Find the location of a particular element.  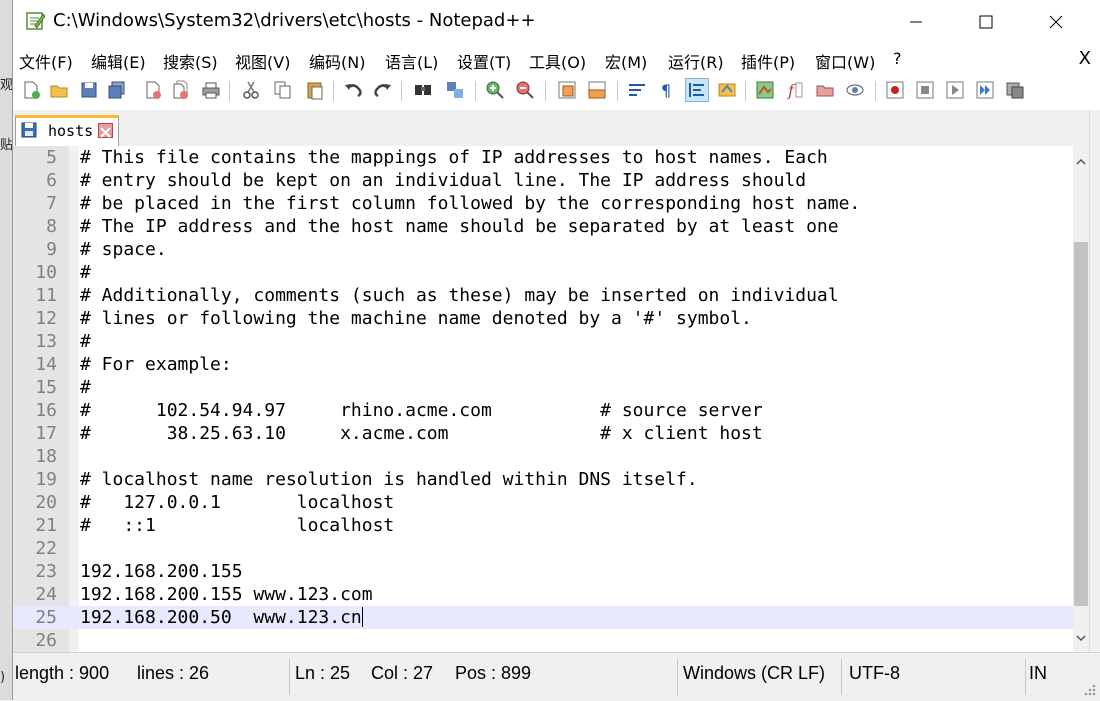

code-line: 9 # space. is located at coordinates (543, 249).